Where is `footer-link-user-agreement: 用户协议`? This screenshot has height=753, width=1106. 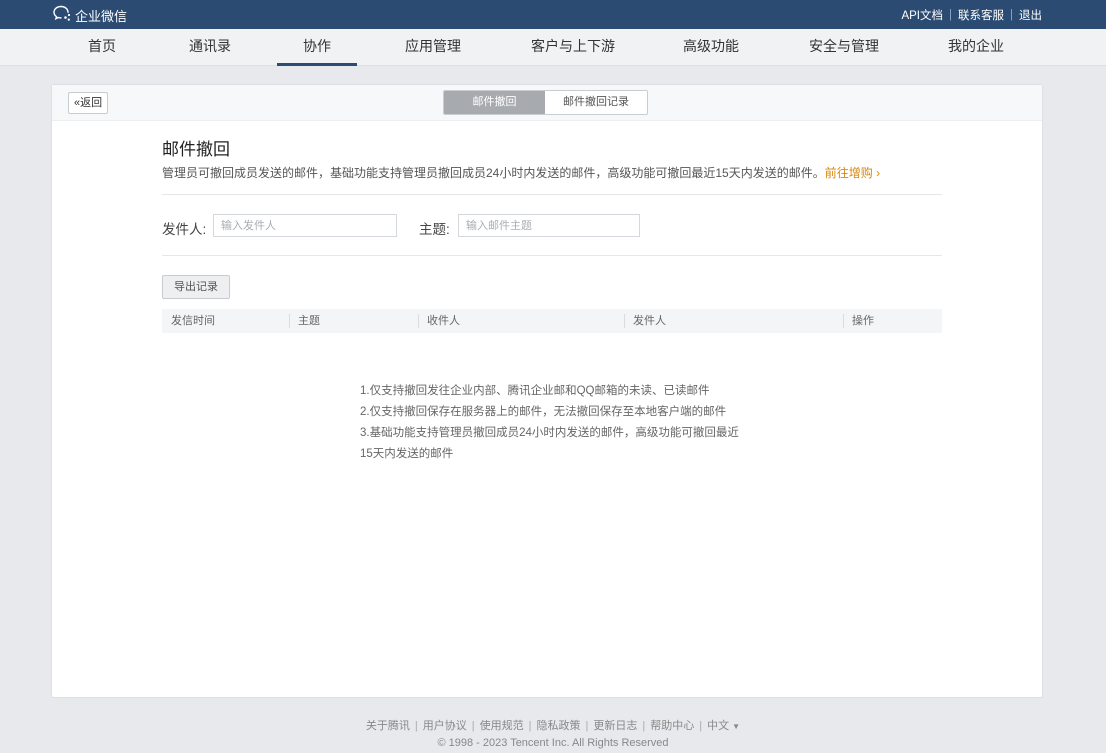 footer-link-user-agreement: 用户协议 is located at coordinates (445, 726).